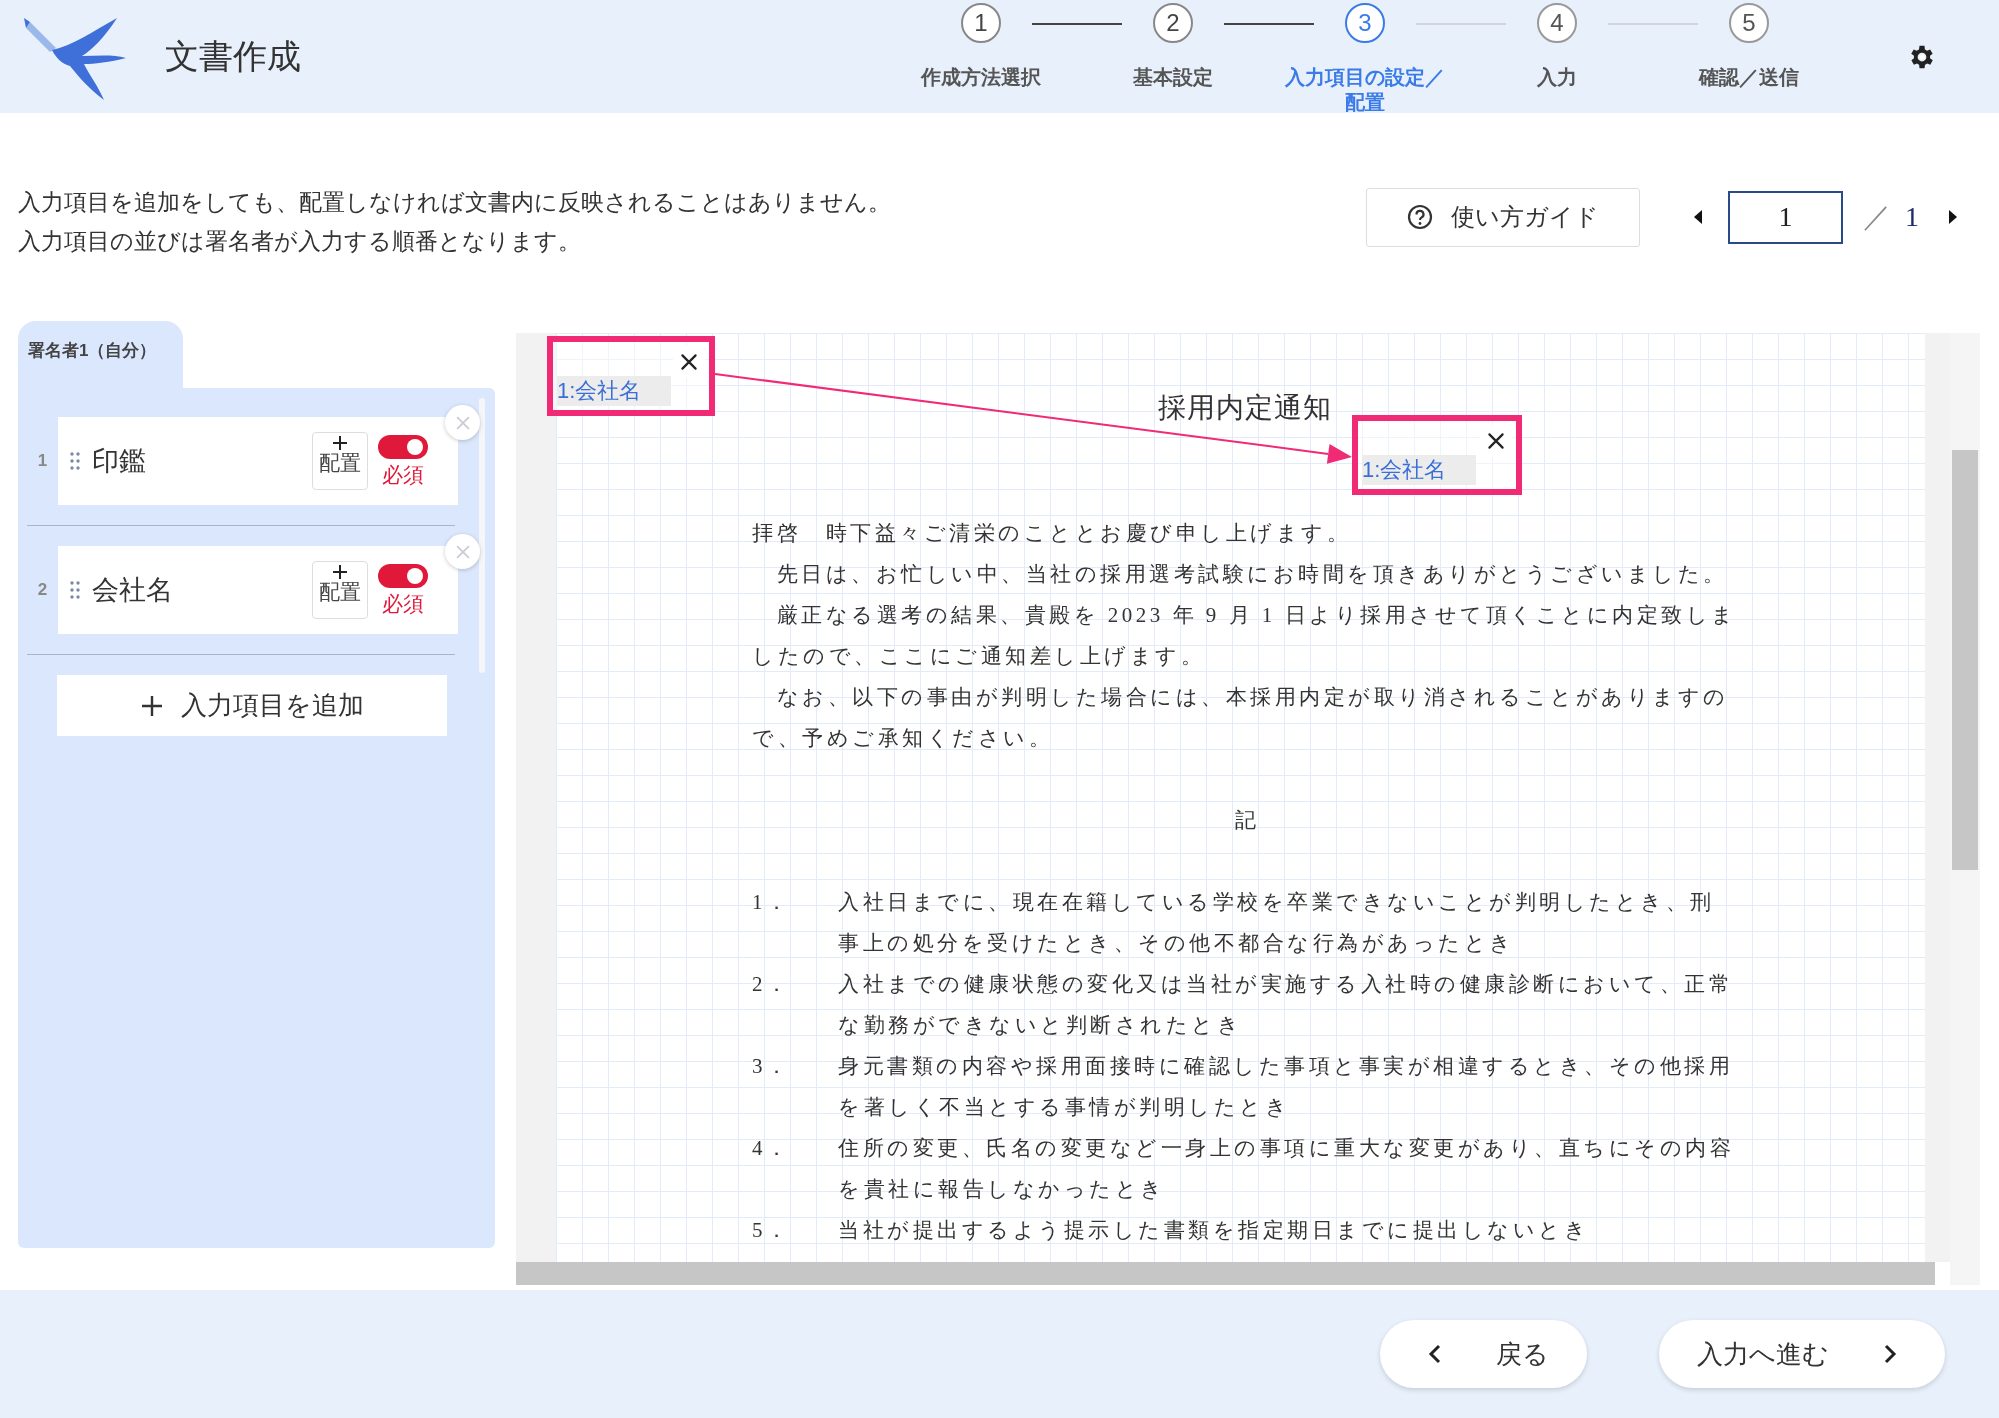  Describe the element at coordinates (1965, 660) in the screenshot. I see `scrollbar-thumb` at that location.